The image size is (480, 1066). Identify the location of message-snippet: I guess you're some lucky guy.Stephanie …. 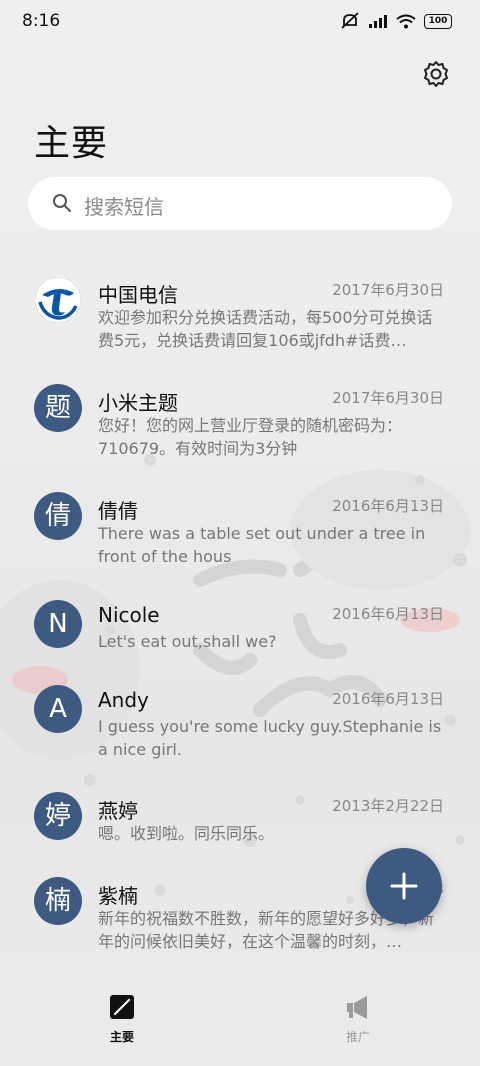
(270, 738).